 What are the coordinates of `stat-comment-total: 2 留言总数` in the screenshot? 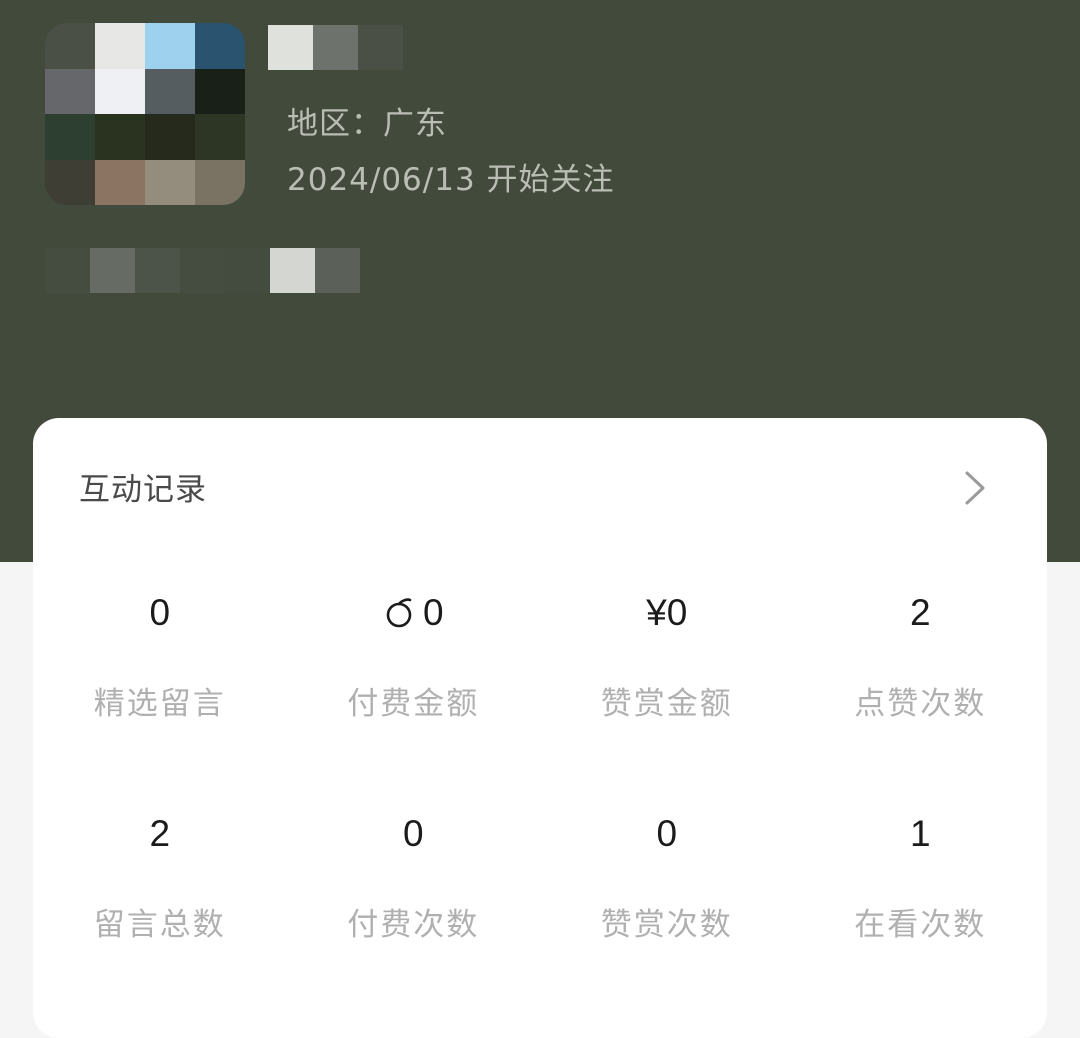 It's located at (160, 919).